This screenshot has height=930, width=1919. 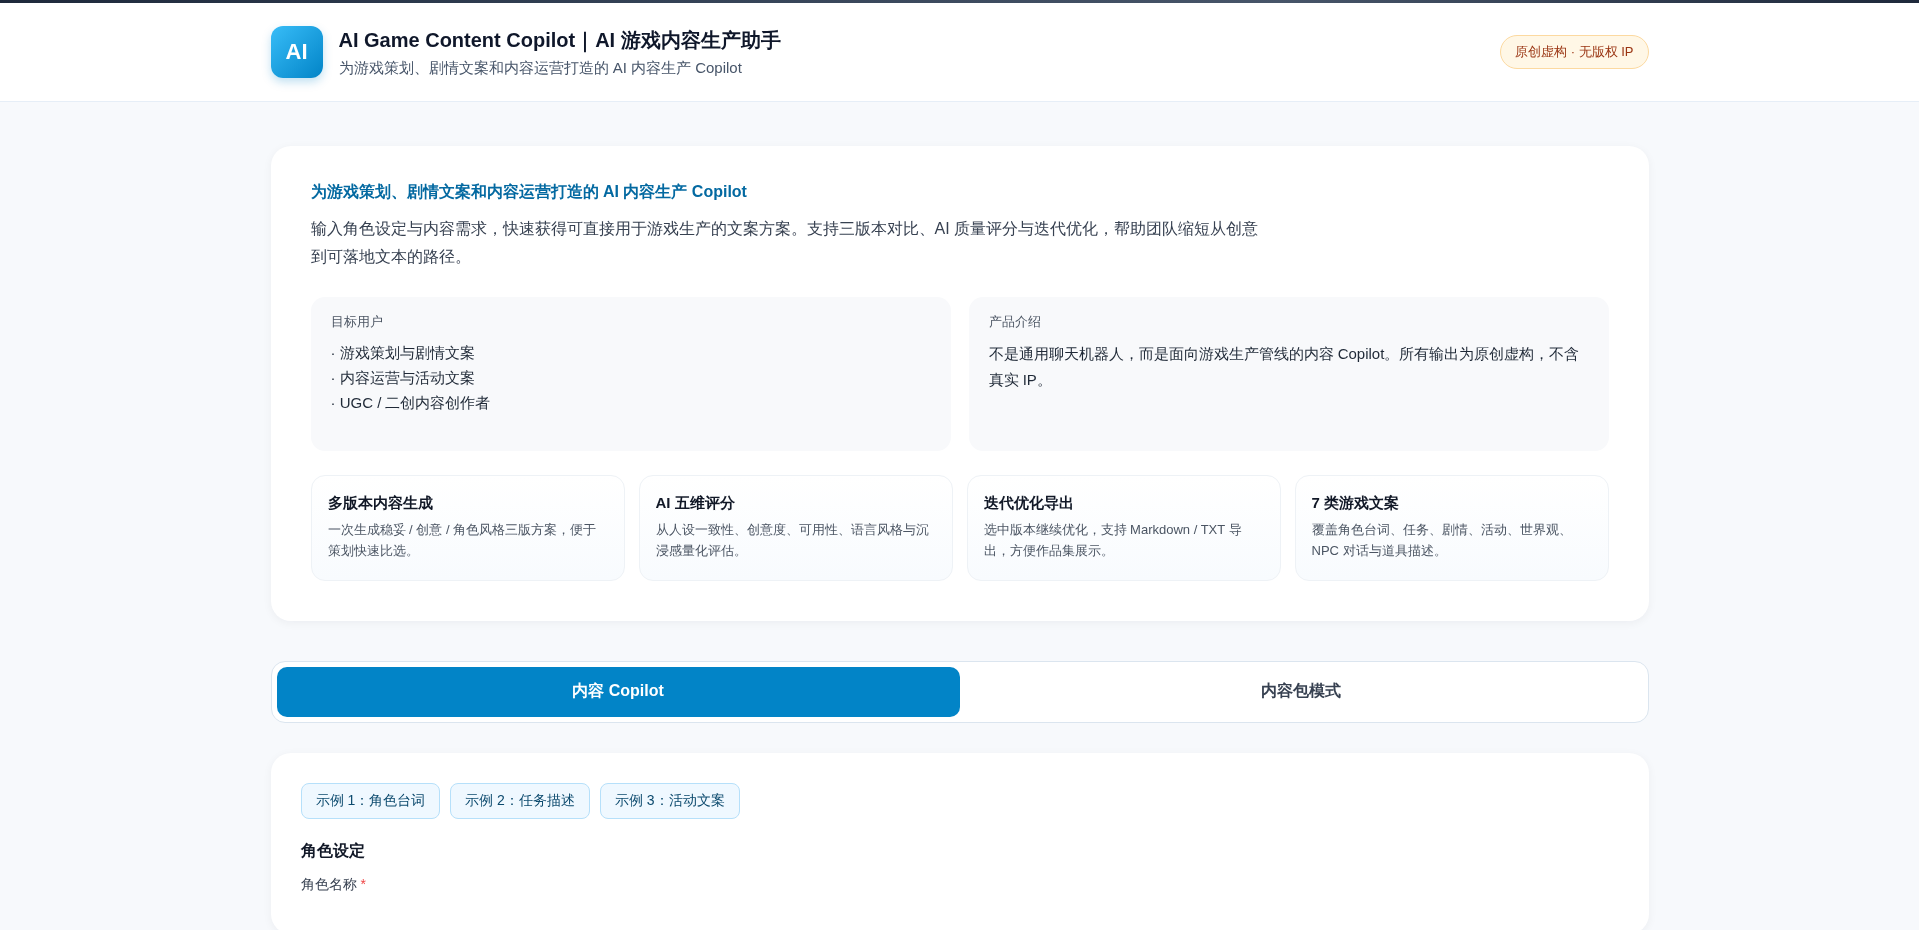 I want to click on example-button: 示例 3：活动文案, so click(x=669, y=800).